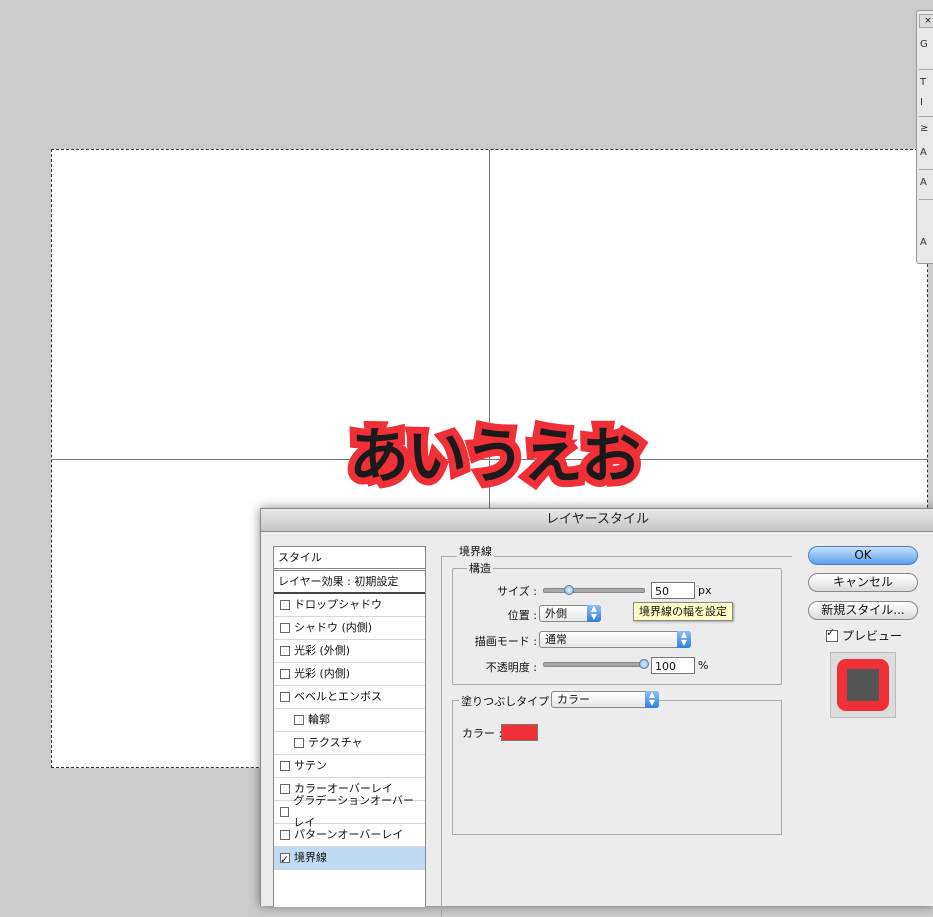 The width and height of the screenshot is (933, 917). I want to click on preview-checkbox: プレビュー, so click(864, 635).